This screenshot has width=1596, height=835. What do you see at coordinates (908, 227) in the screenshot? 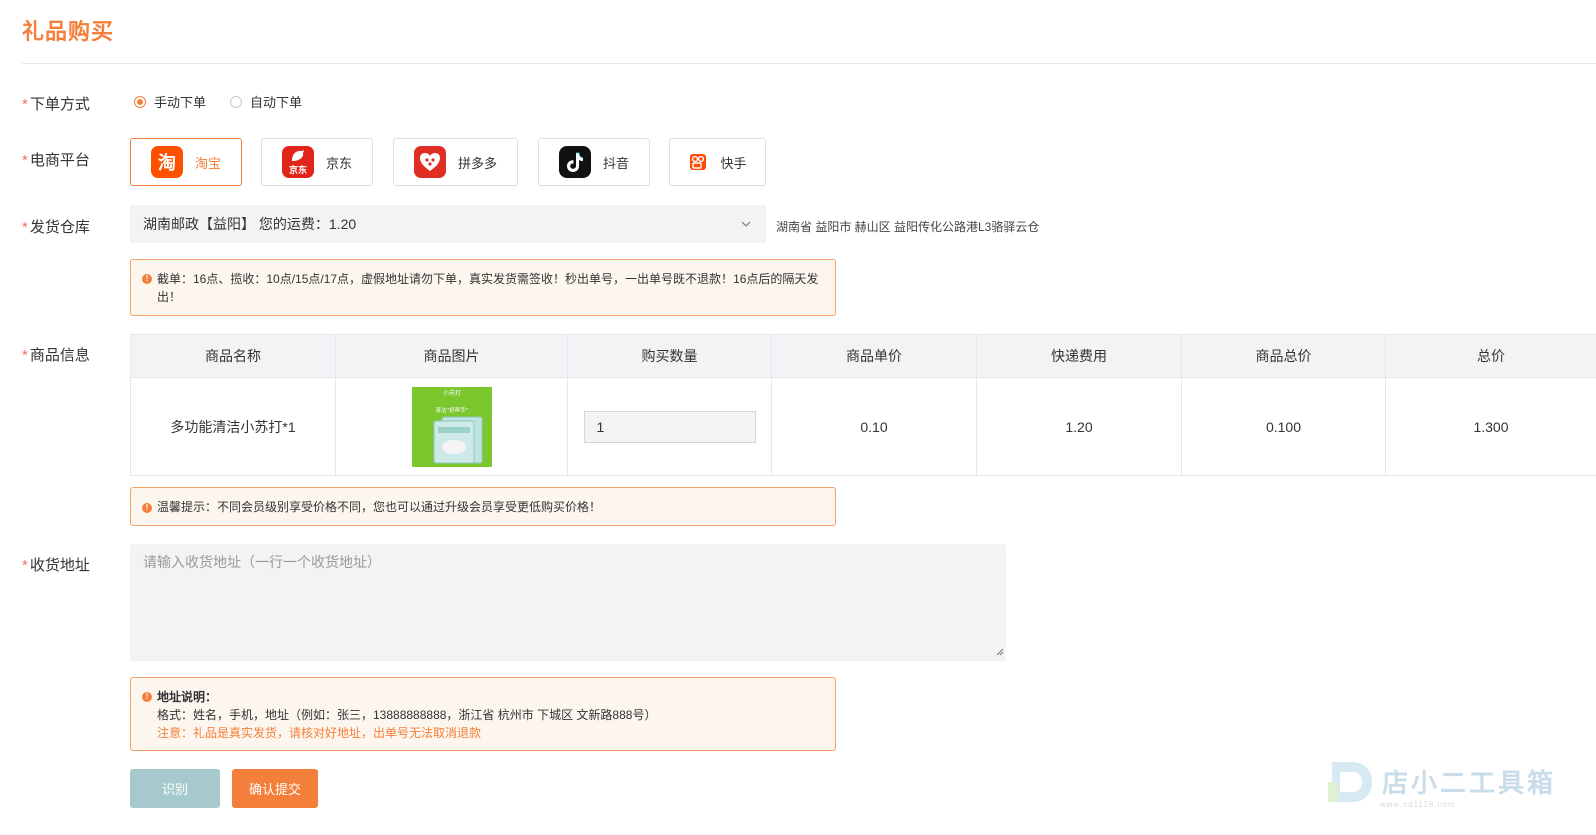
I see `warehouse-address: 湖南省 益阳市 赫山区 益阳传化公路港L3骆驿云仓` at bounding box center [908, 227].